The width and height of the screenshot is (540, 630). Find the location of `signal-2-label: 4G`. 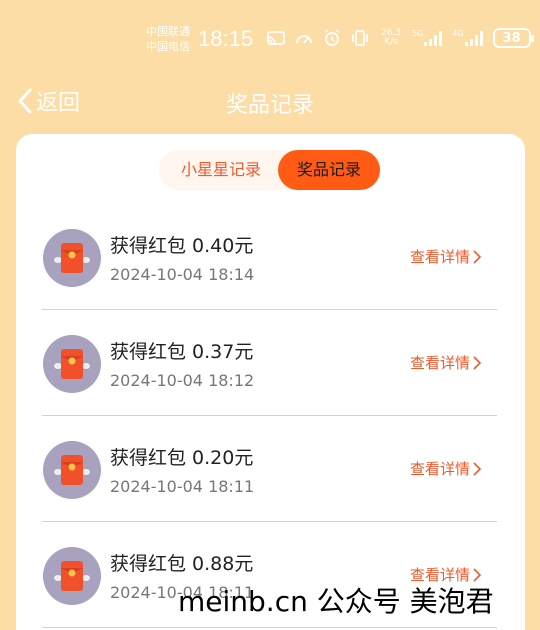

signal-2-label: 4G is located at coordinates (458, 33).